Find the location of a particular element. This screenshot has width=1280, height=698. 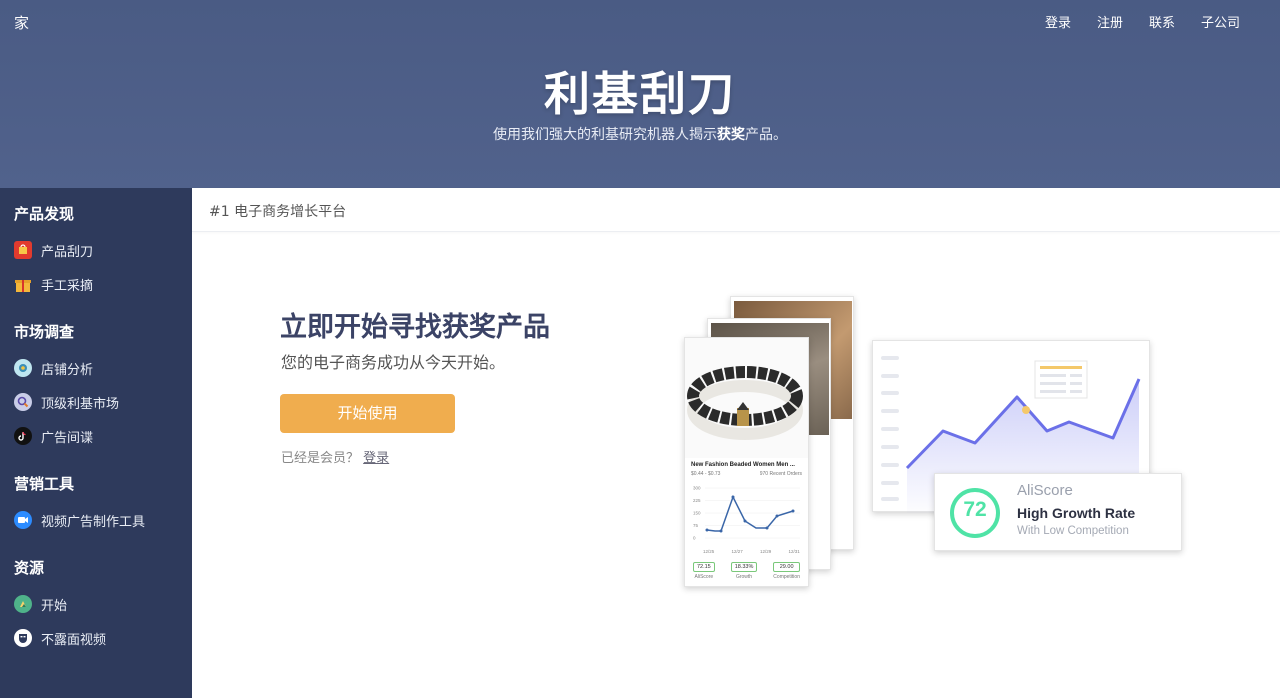

magnifier-icon is located at coordinates (23, 402).